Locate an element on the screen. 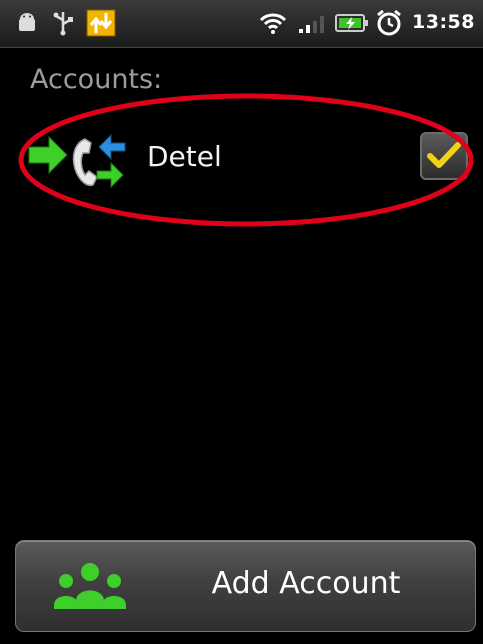 The image size is (483, 644). signal-icon is located at coordinates (313, 23).